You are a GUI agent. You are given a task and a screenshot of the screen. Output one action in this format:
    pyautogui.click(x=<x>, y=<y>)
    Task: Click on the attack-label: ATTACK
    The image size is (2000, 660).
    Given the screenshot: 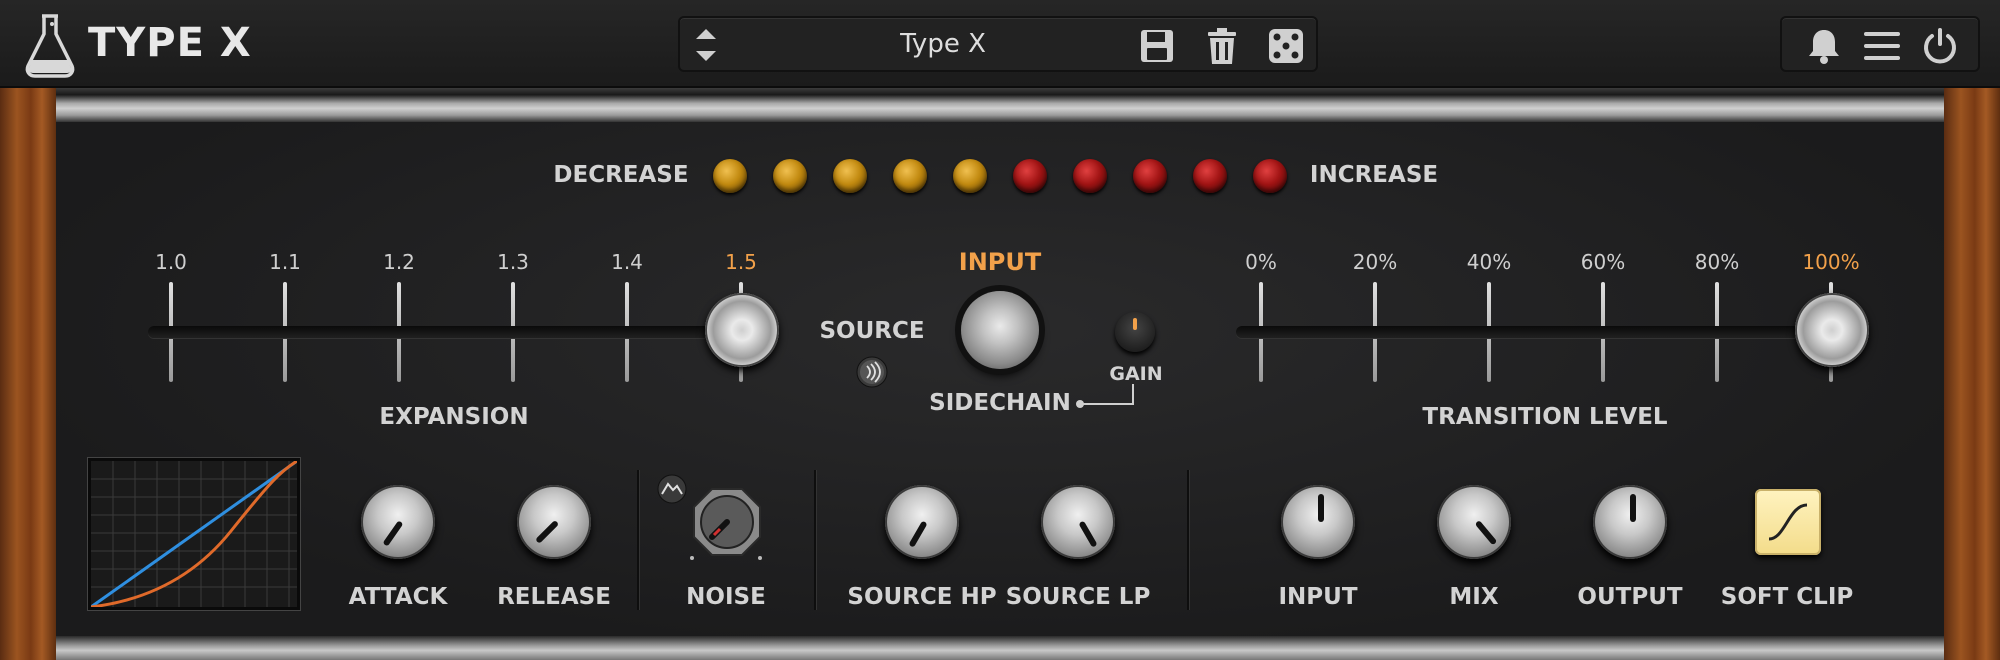 What is the action you would take?
    pyautogui.click(x=398, y=597)
    